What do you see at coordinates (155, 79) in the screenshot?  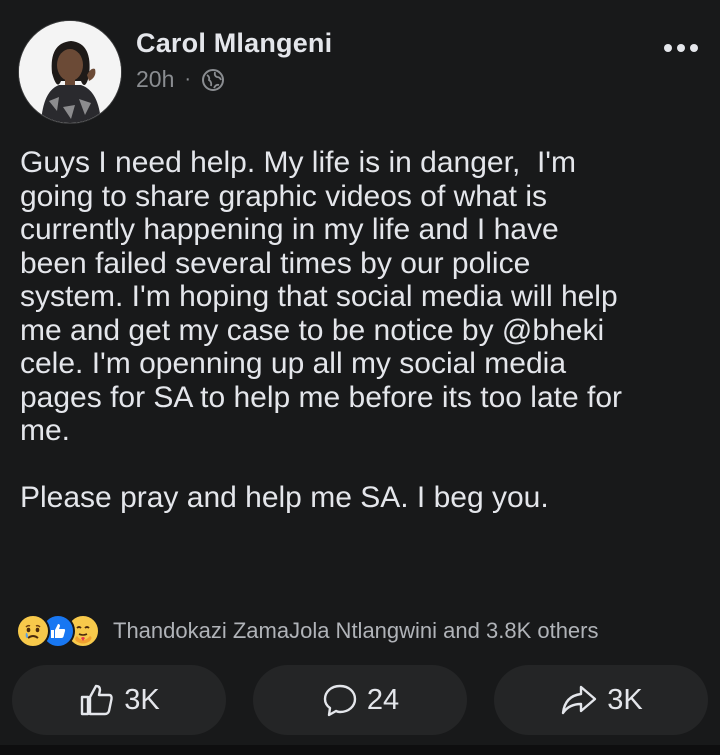 I see `post-time: 20h` at bounding box center [155, 79].